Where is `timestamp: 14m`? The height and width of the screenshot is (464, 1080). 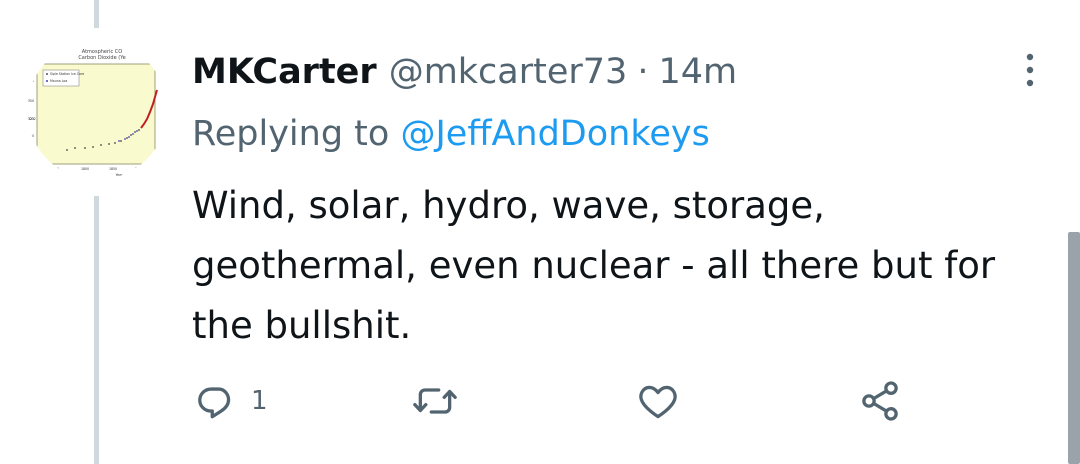
timestamp: 14m is located at coordinates (697, 72).